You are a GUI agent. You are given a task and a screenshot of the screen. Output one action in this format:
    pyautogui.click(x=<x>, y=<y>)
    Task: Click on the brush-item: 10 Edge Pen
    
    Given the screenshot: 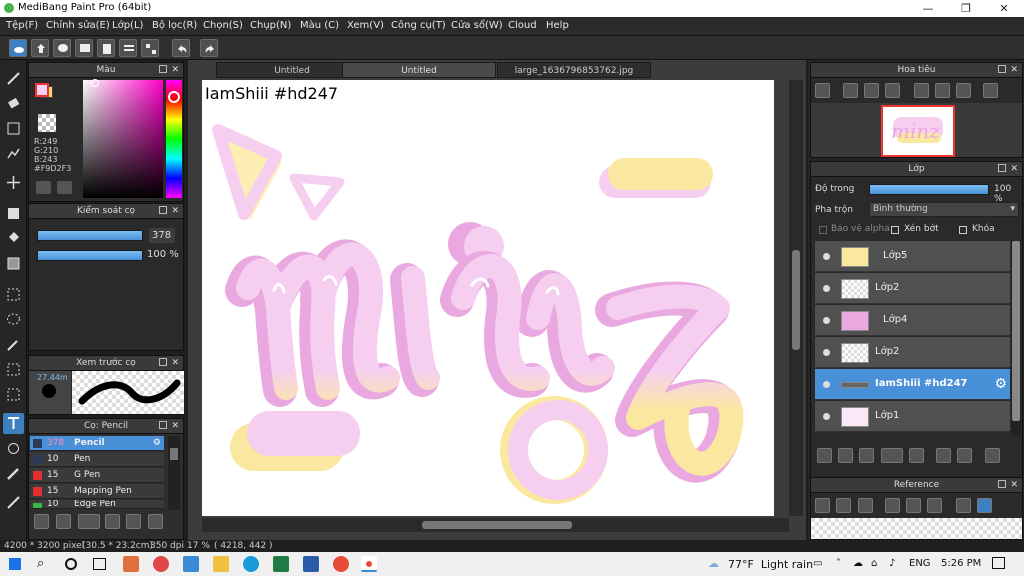 What is the action you would take?
    pyautogui.click(x=97, y=504)
    